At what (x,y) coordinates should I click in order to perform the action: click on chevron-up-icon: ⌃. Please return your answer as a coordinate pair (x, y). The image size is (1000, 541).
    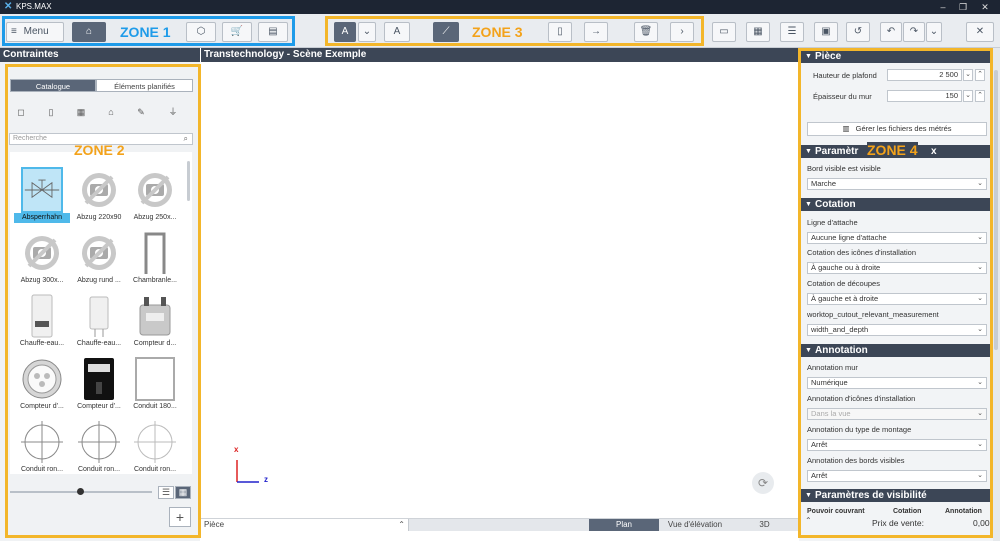
    Looking at the image, I should click on (401, 524).